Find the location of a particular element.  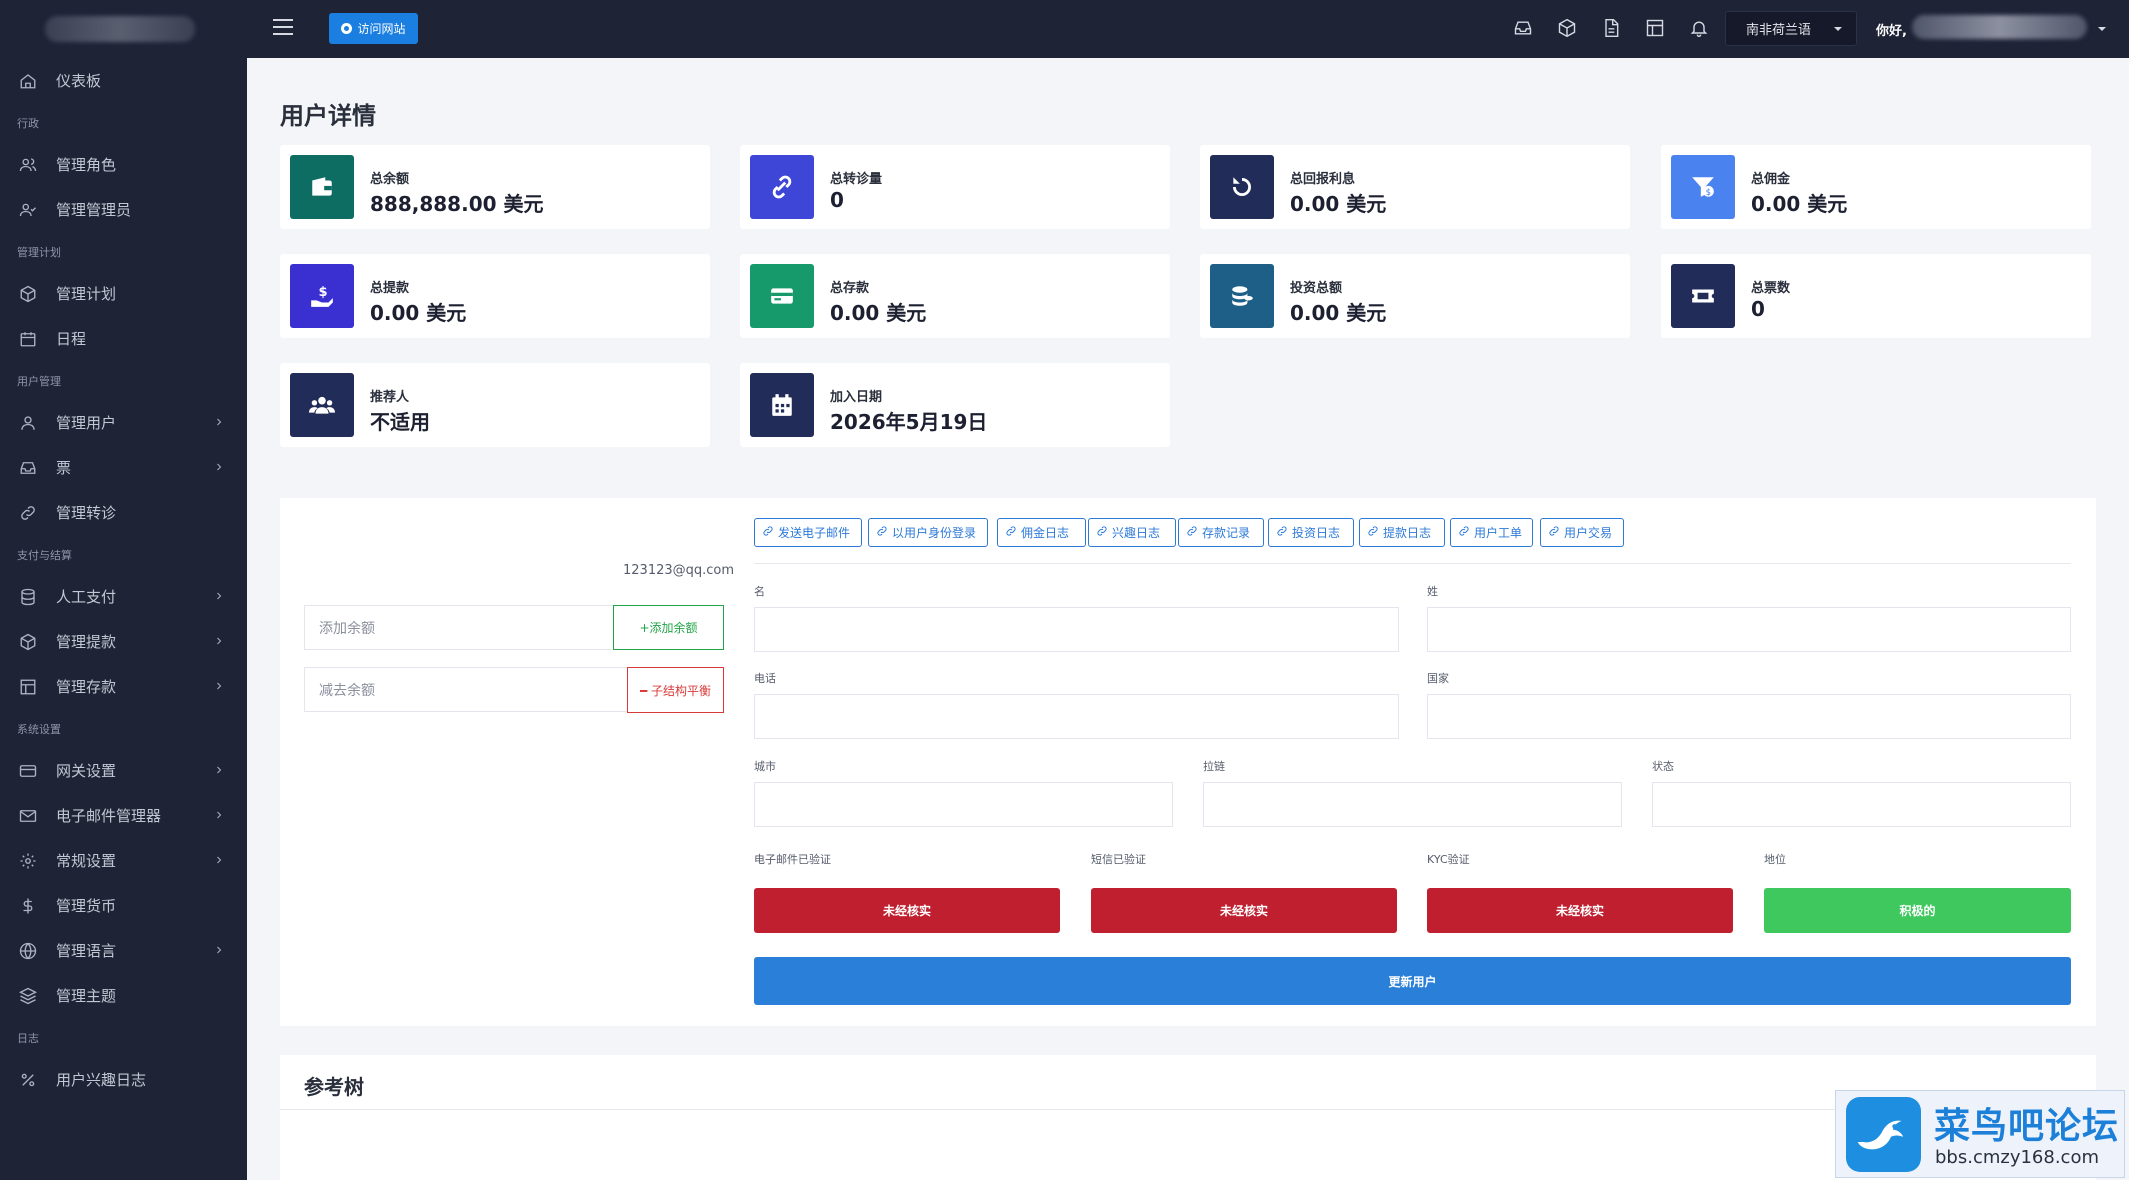

sidebar-item: 常规设置 is located at coordinates (123, 860).